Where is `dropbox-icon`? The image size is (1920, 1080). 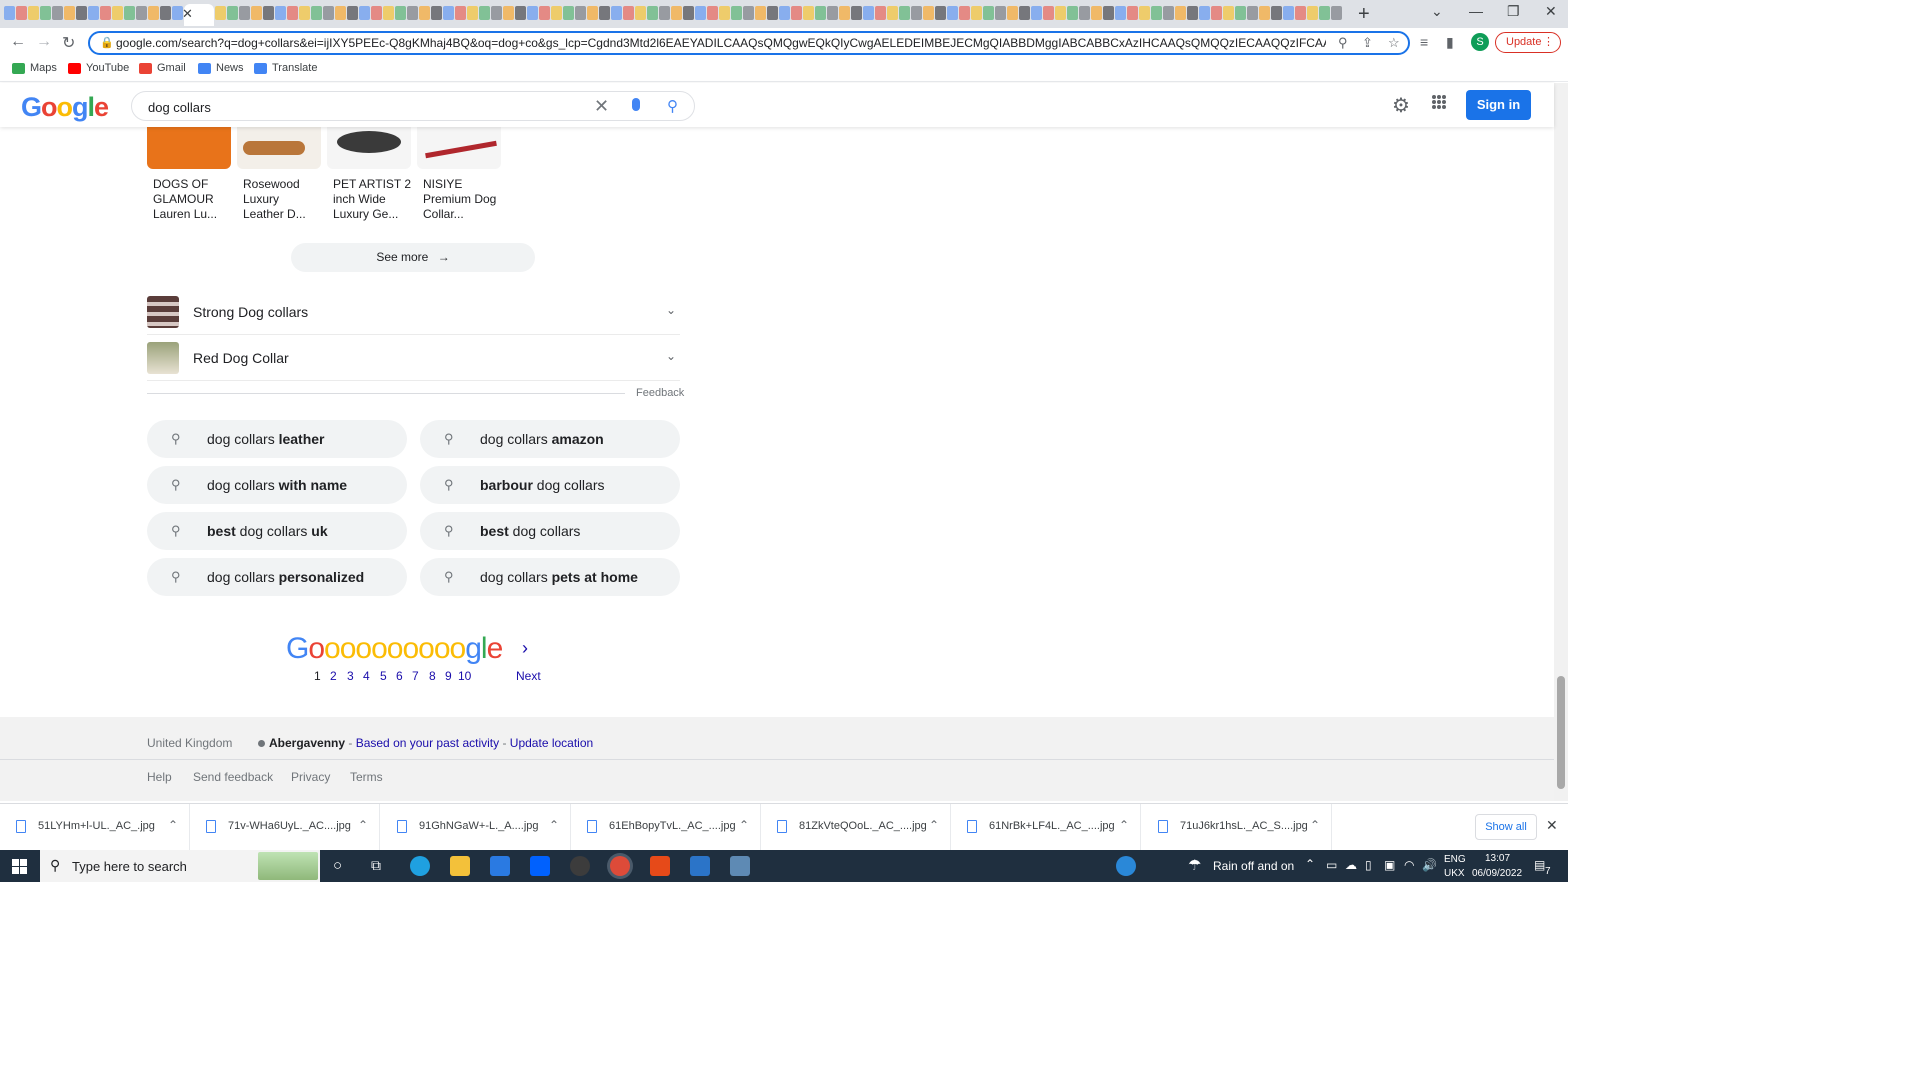 dropbox-icon is located at coordinates (540, 866).